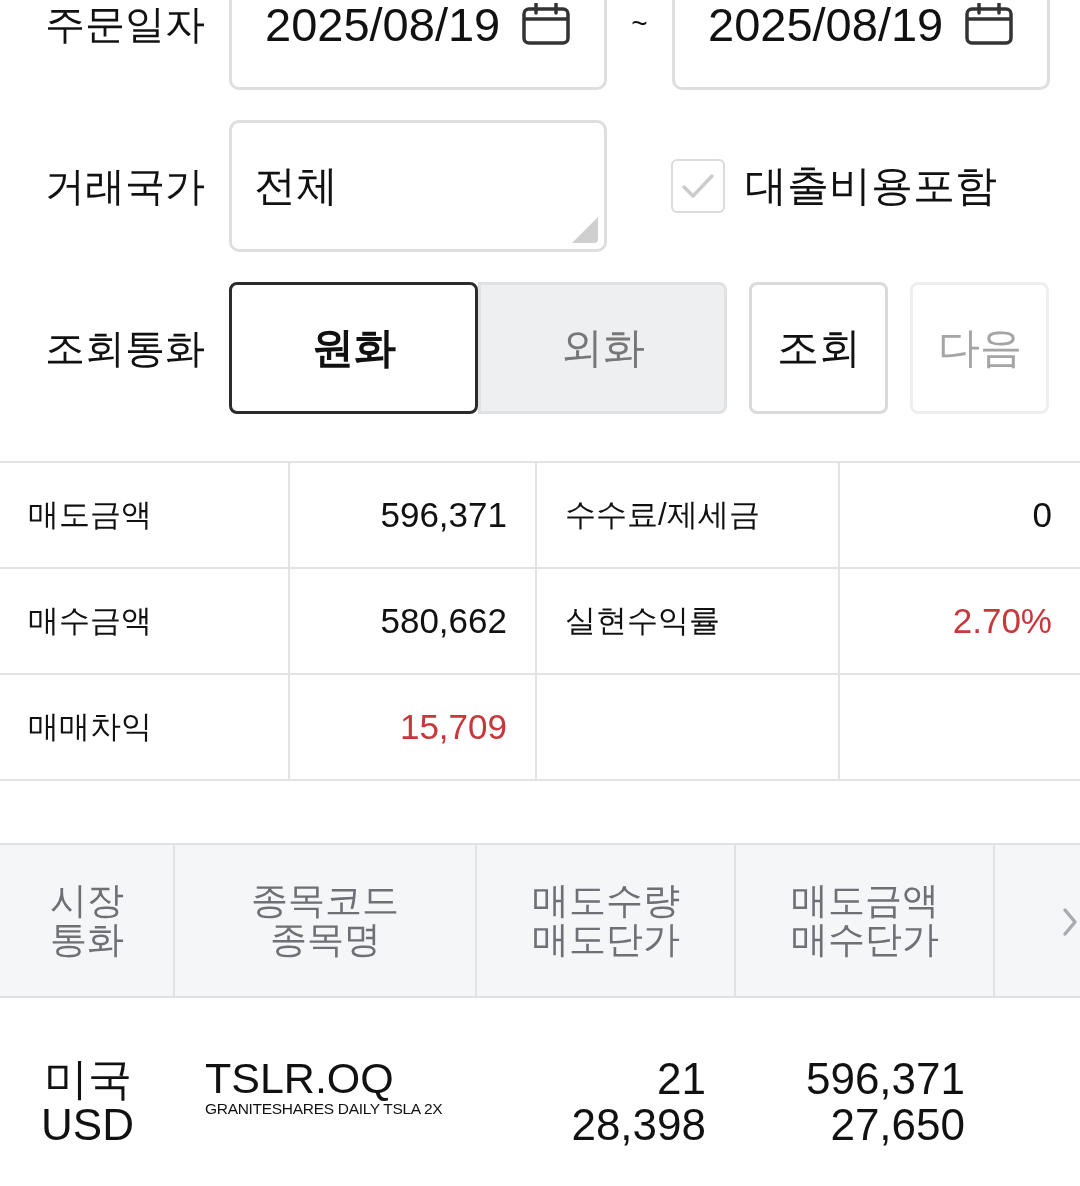 The height and width of the screenshot is (1186, 1080). What do you see at coordinates (960, 516) in the screenshot?
I see `summary-value: 0` at bounding box center [960, 516].